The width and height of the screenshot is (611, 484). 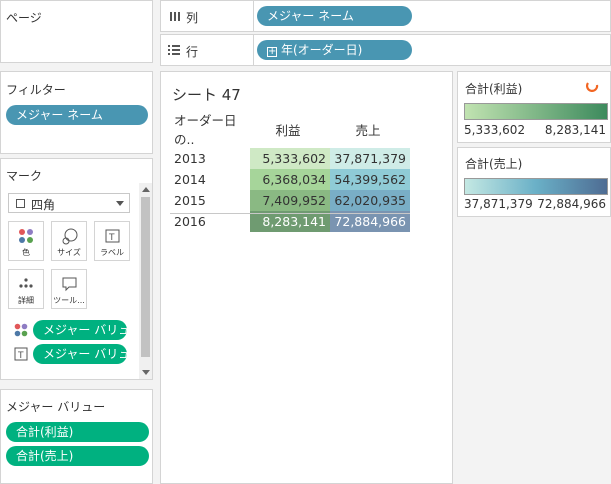 What do you see at coordinates (370, 158) in the screenshot?
I see `sales-cell: 37,871,379` at bounding box center [370, 158].